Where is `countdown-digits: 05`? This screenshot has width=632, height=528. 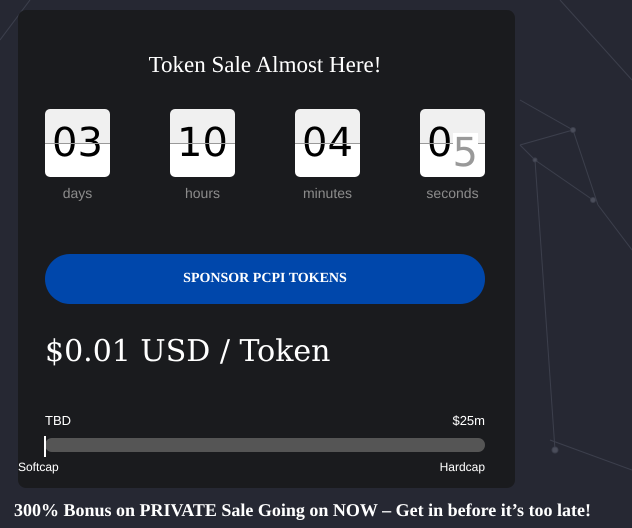 countdown-digits: 05 is located at coordinates (452, 143).